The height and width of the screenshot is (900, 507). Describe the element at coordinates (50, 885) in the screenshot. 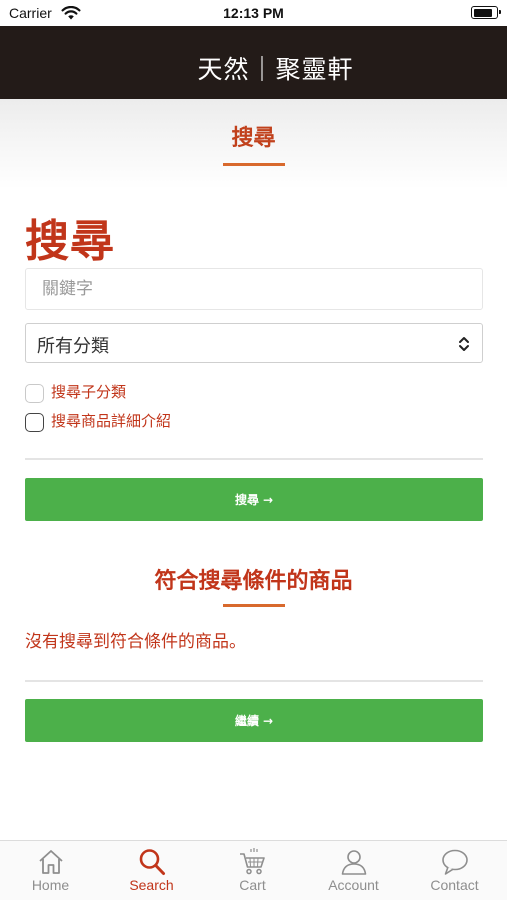

I see `tab-home-label: Home` at that location.